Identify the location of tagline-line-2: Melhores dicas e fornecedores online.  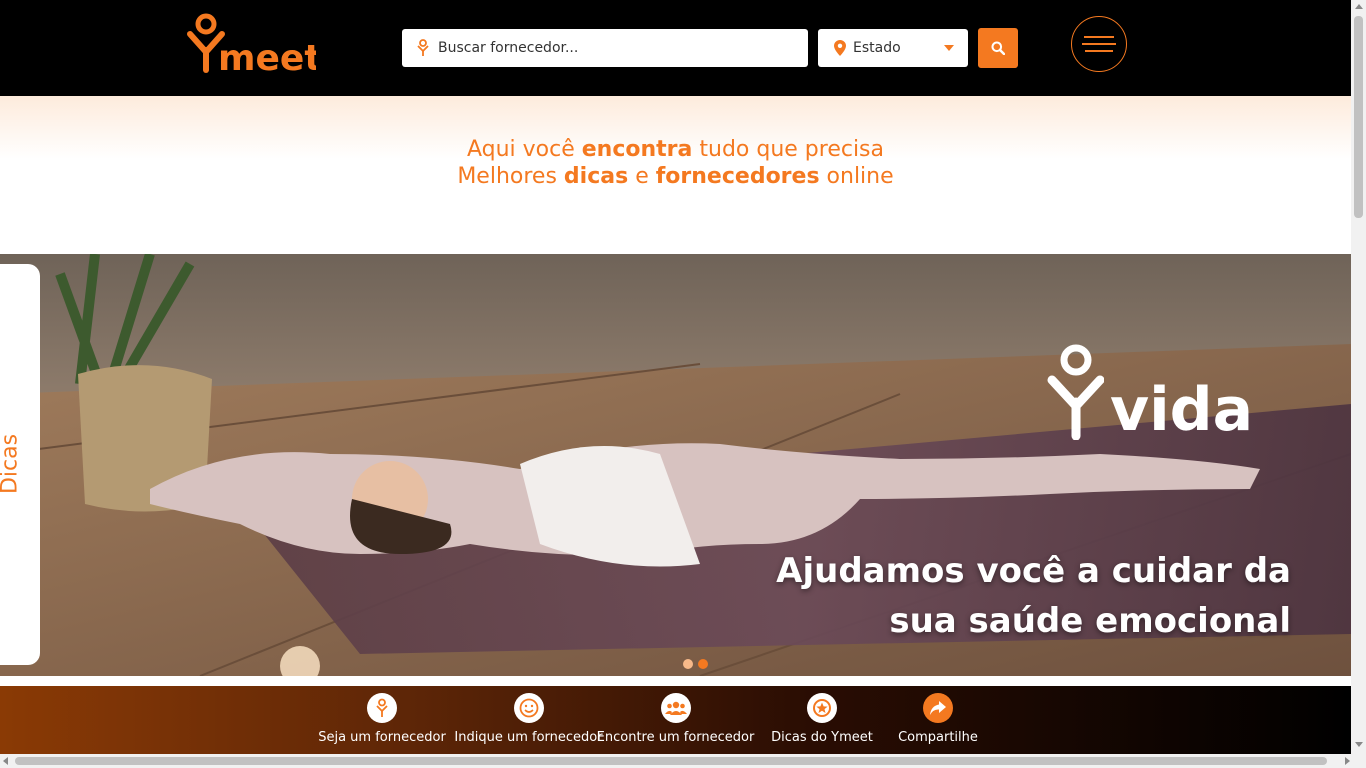
(675, 176).